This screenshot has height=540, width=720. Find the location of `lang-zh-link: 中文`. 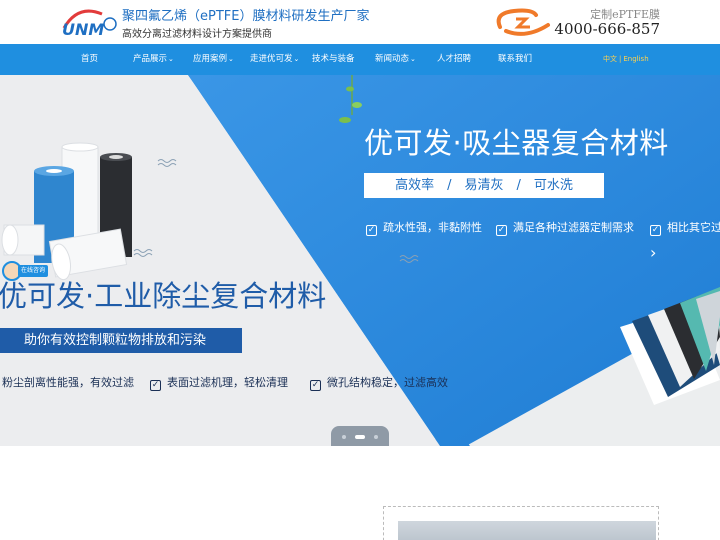

lang-zh-link: 中文 is located at coordinates (610, 59).